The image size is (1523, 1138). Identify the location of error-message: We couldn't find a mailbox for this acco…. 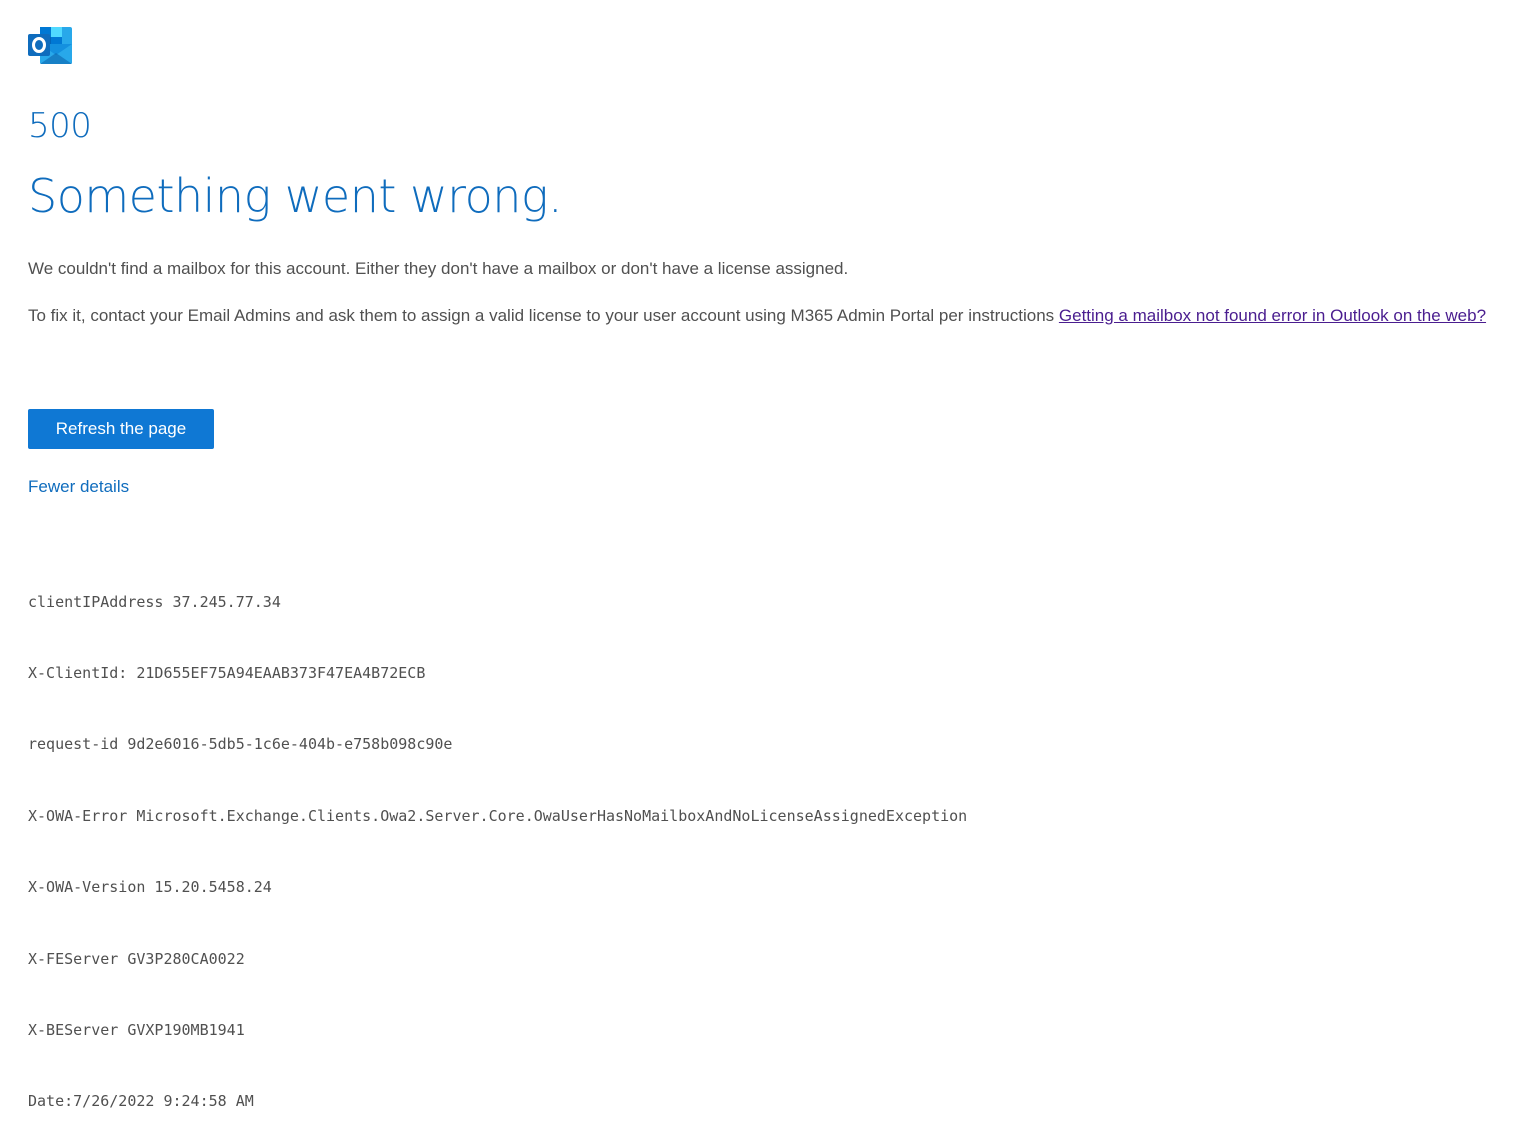
(438, 268).